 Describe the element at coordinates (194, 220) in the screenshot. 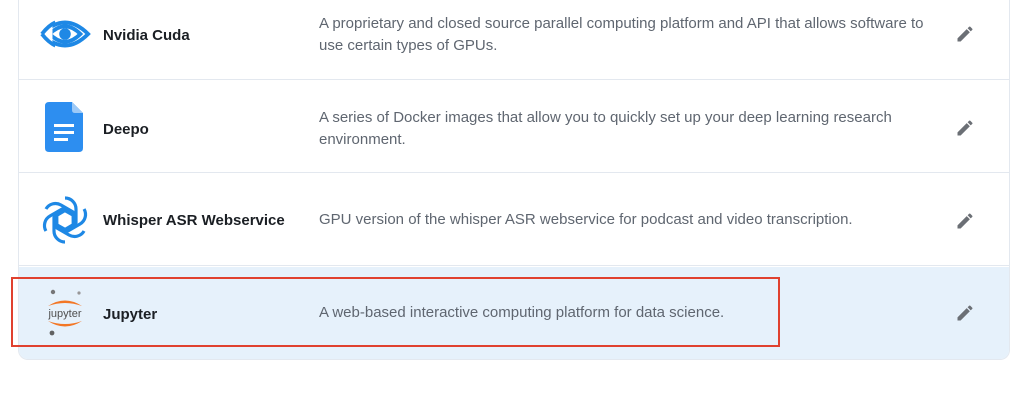

I see `service-name: Whisper ASR Webservice` at that location.